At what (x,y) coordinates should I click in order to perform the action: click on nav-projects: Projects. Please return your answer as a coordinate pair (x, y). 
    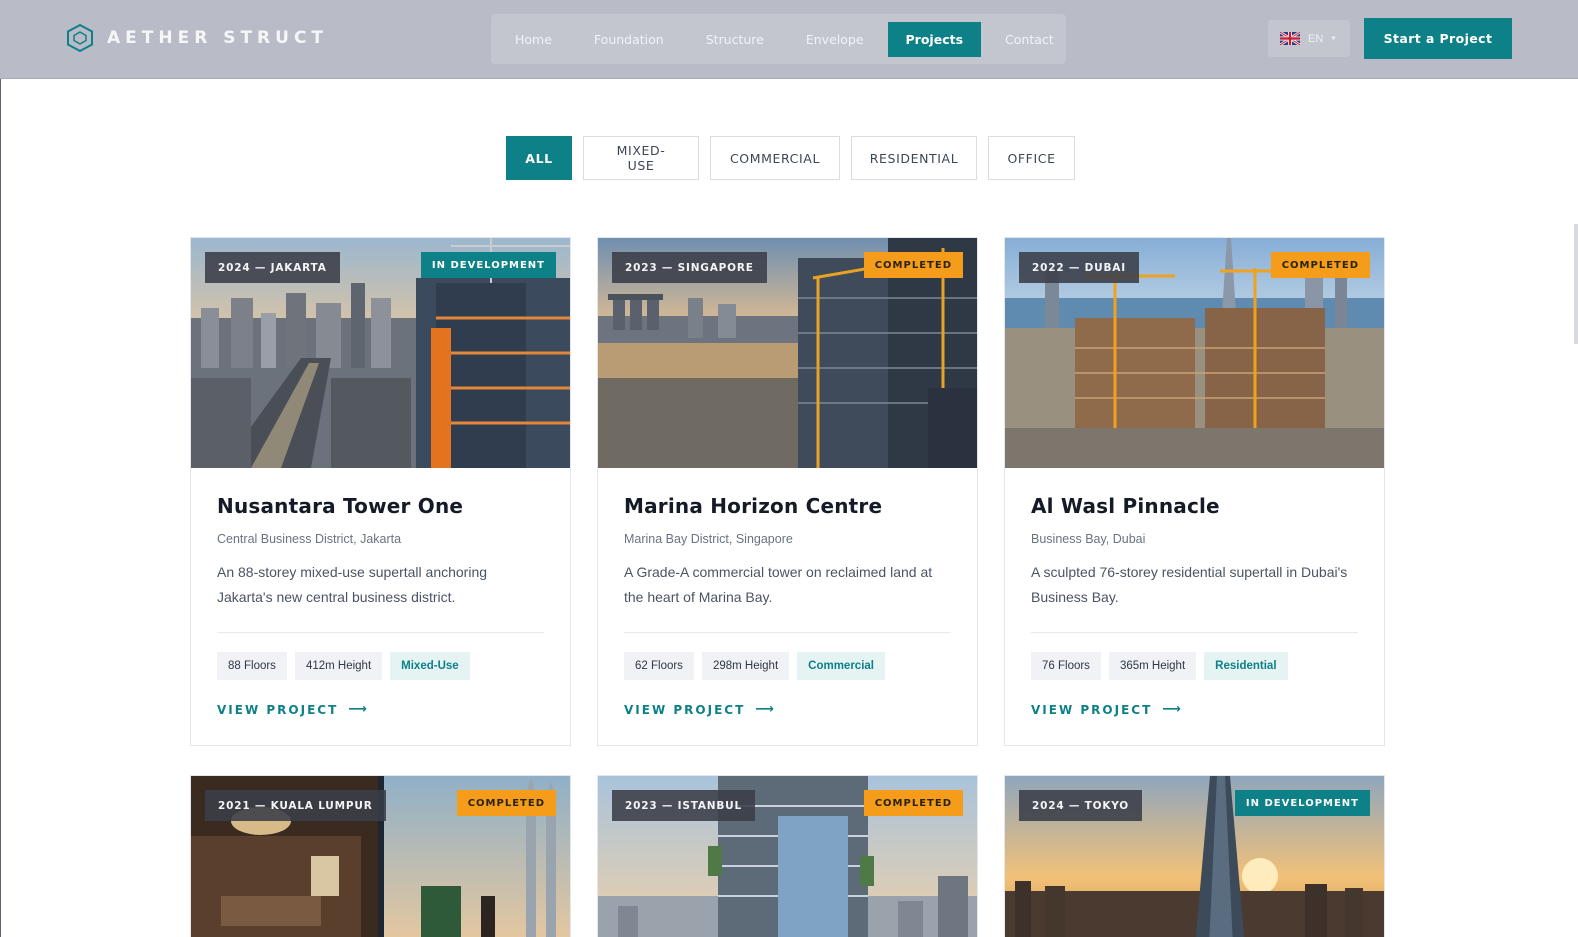
    Looking at the image, I should click on (934, 39).